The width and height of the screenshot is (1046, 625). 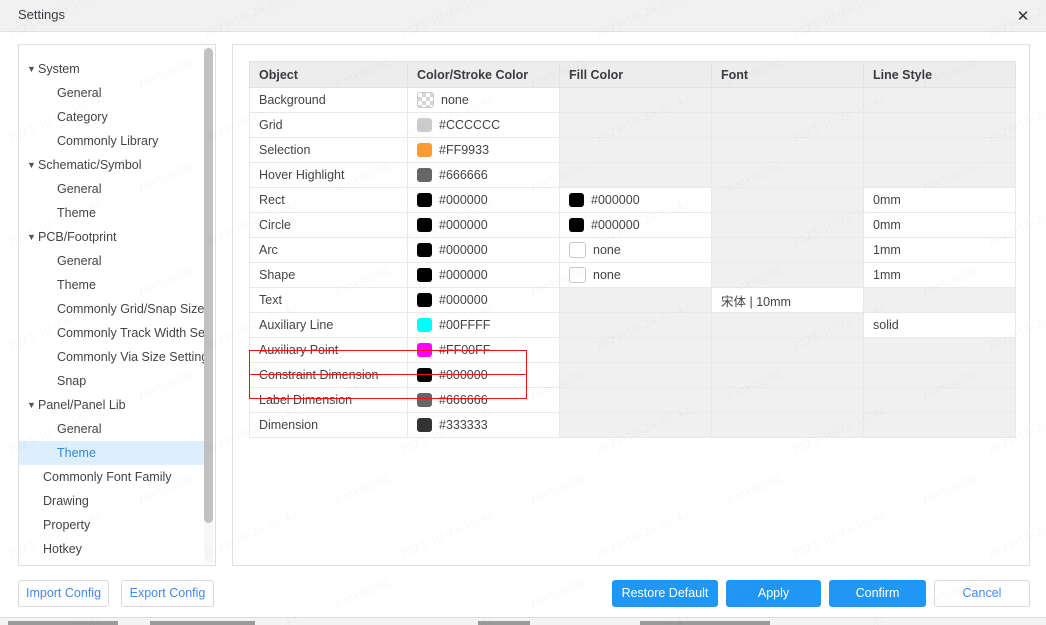 I want to click on sidebar-item-commonly-track-width-setting: Commonly Track Width Setting, so click(x=112, y=333).